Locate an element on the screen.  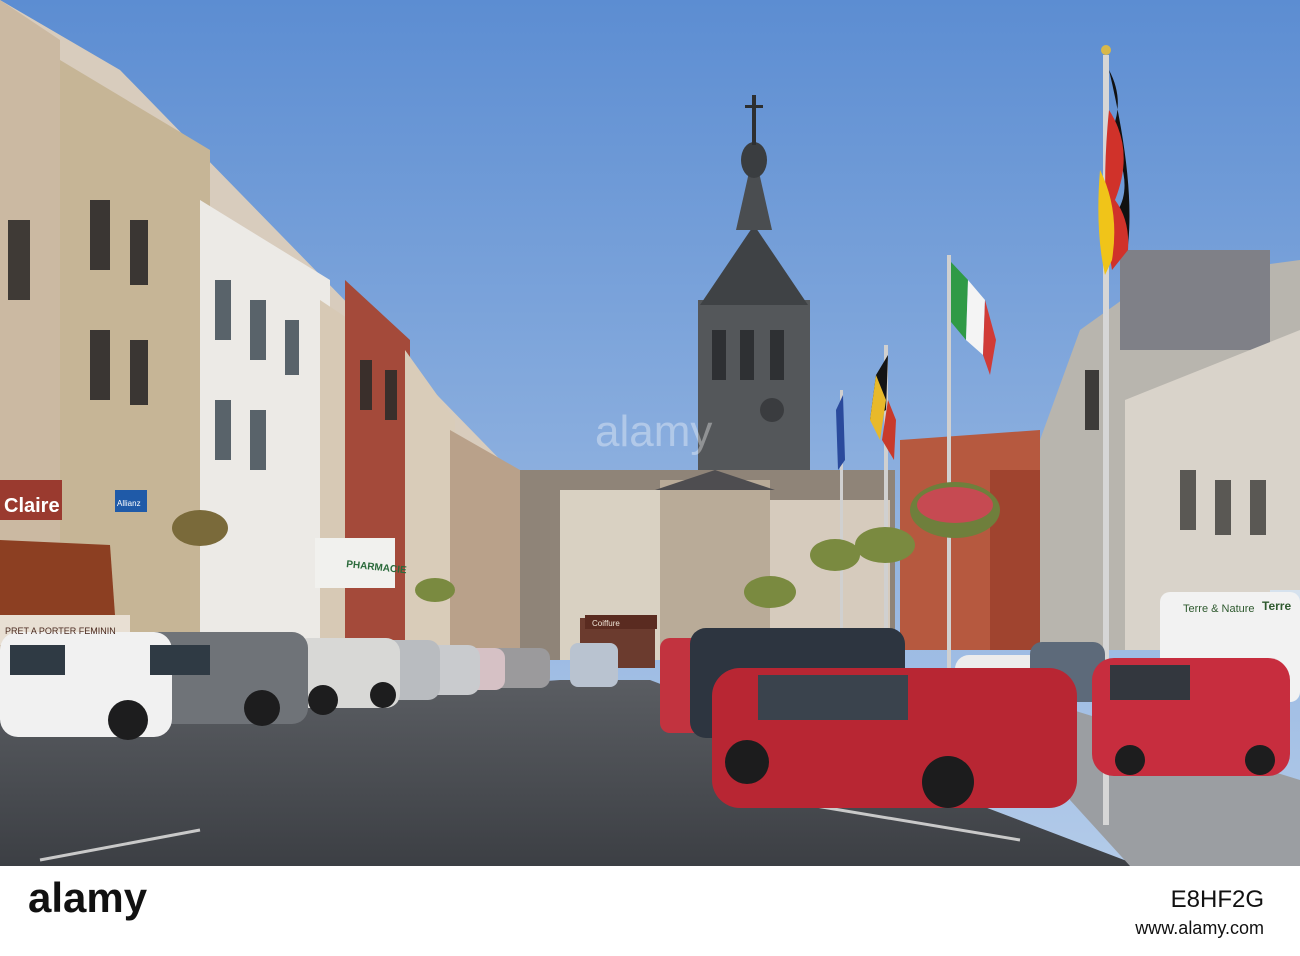
watermark-text: alamy is located at coordinates (653, 431).